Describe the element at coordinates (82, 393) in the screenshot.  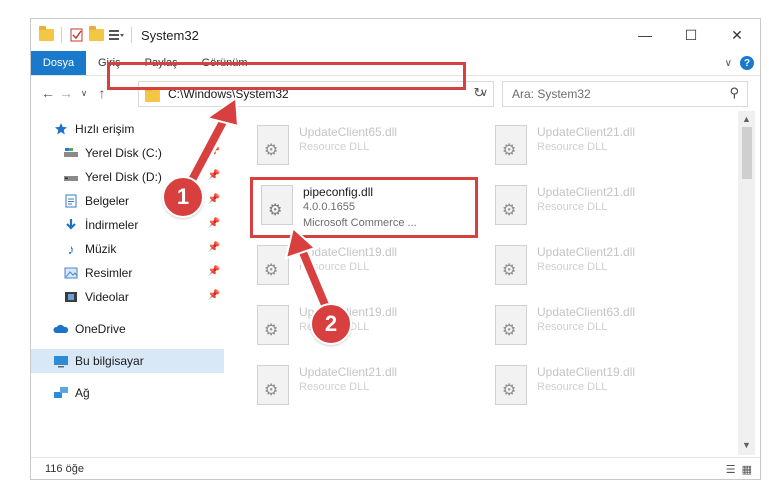
I see `sidebar-item-label: Ağ` at that location.